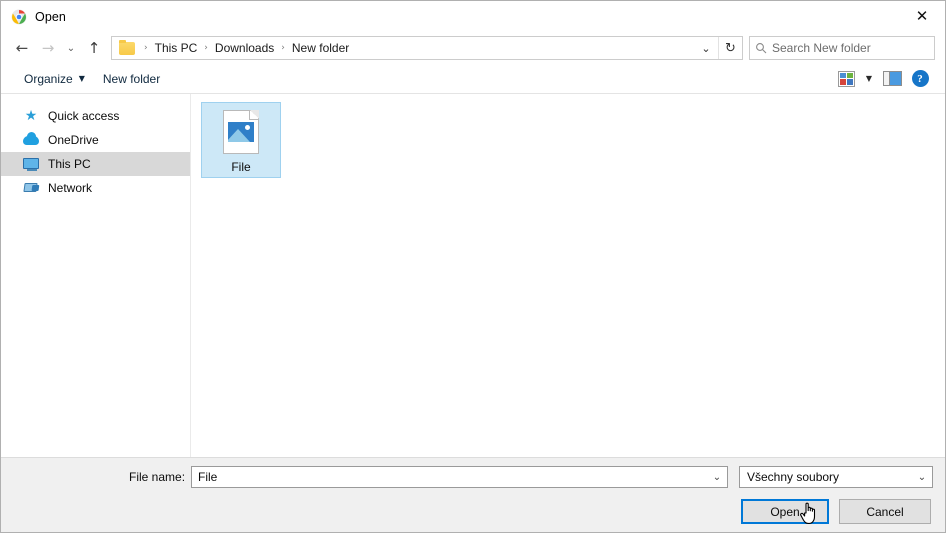 The image size is (946, 533). I want to click on breadcrumb-new-folder: New folder, so click(320, 48).